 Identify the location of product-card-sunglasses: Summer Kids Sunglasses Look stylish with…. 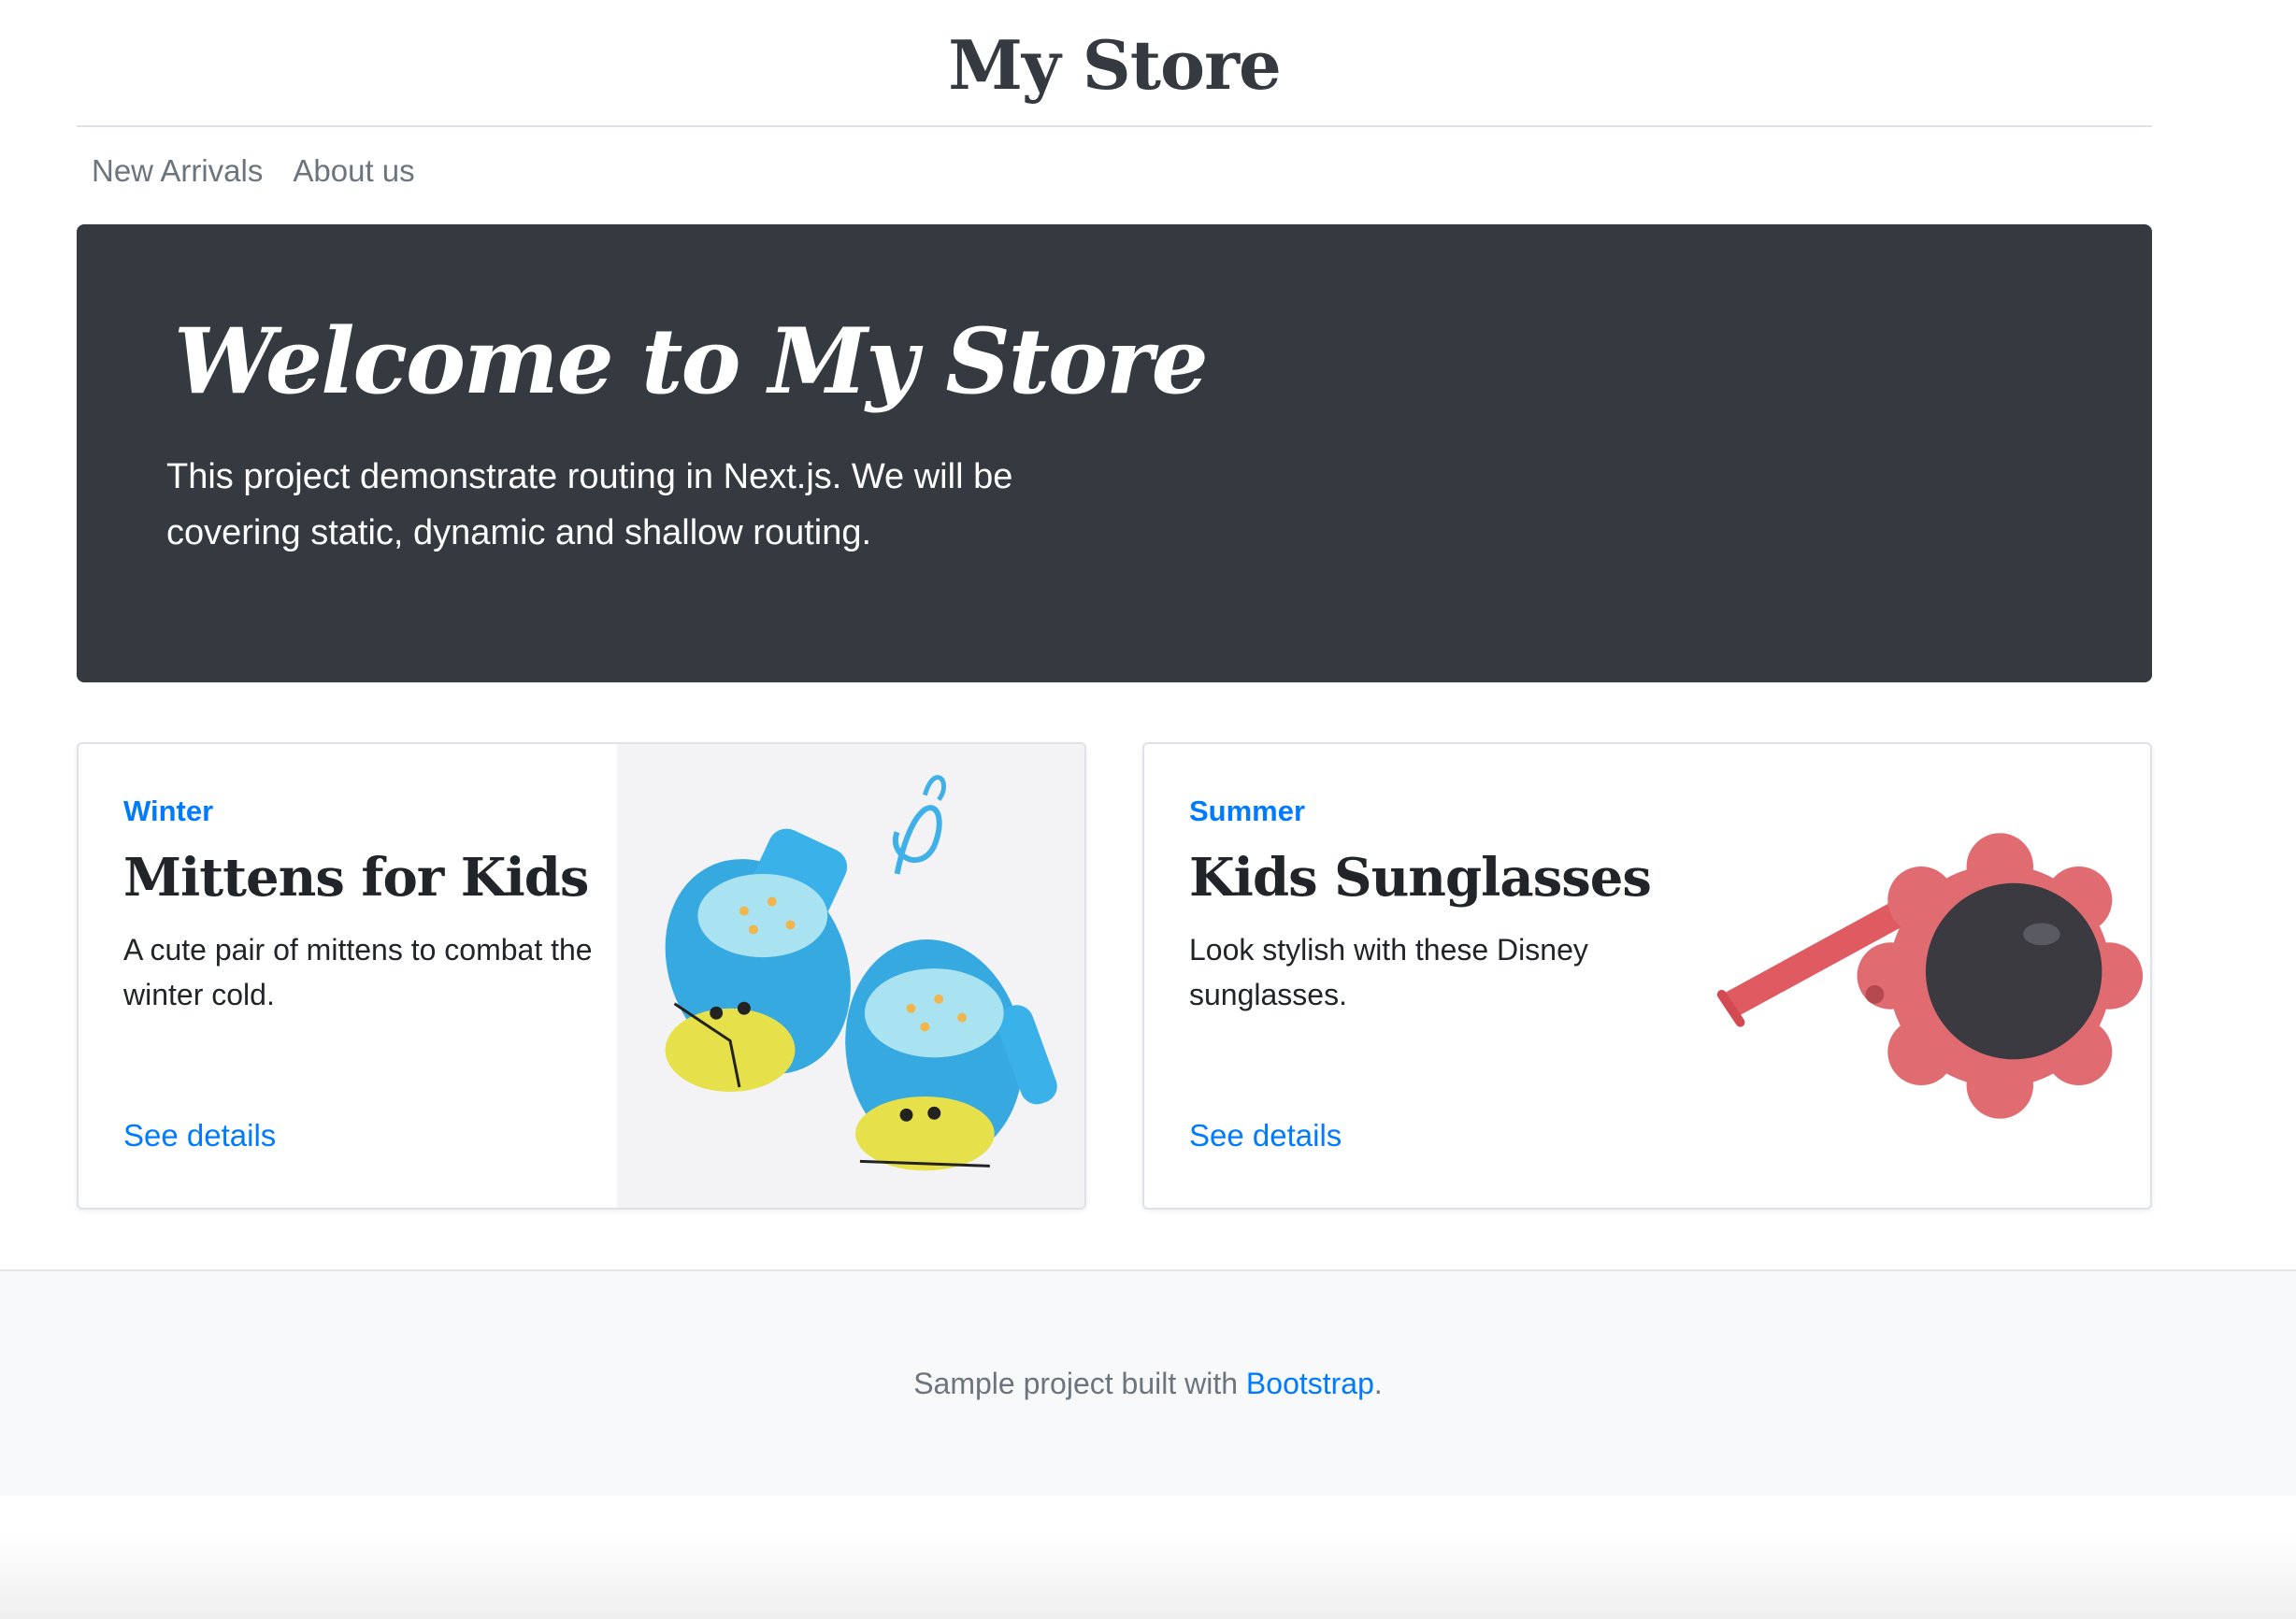
(1647, 976).